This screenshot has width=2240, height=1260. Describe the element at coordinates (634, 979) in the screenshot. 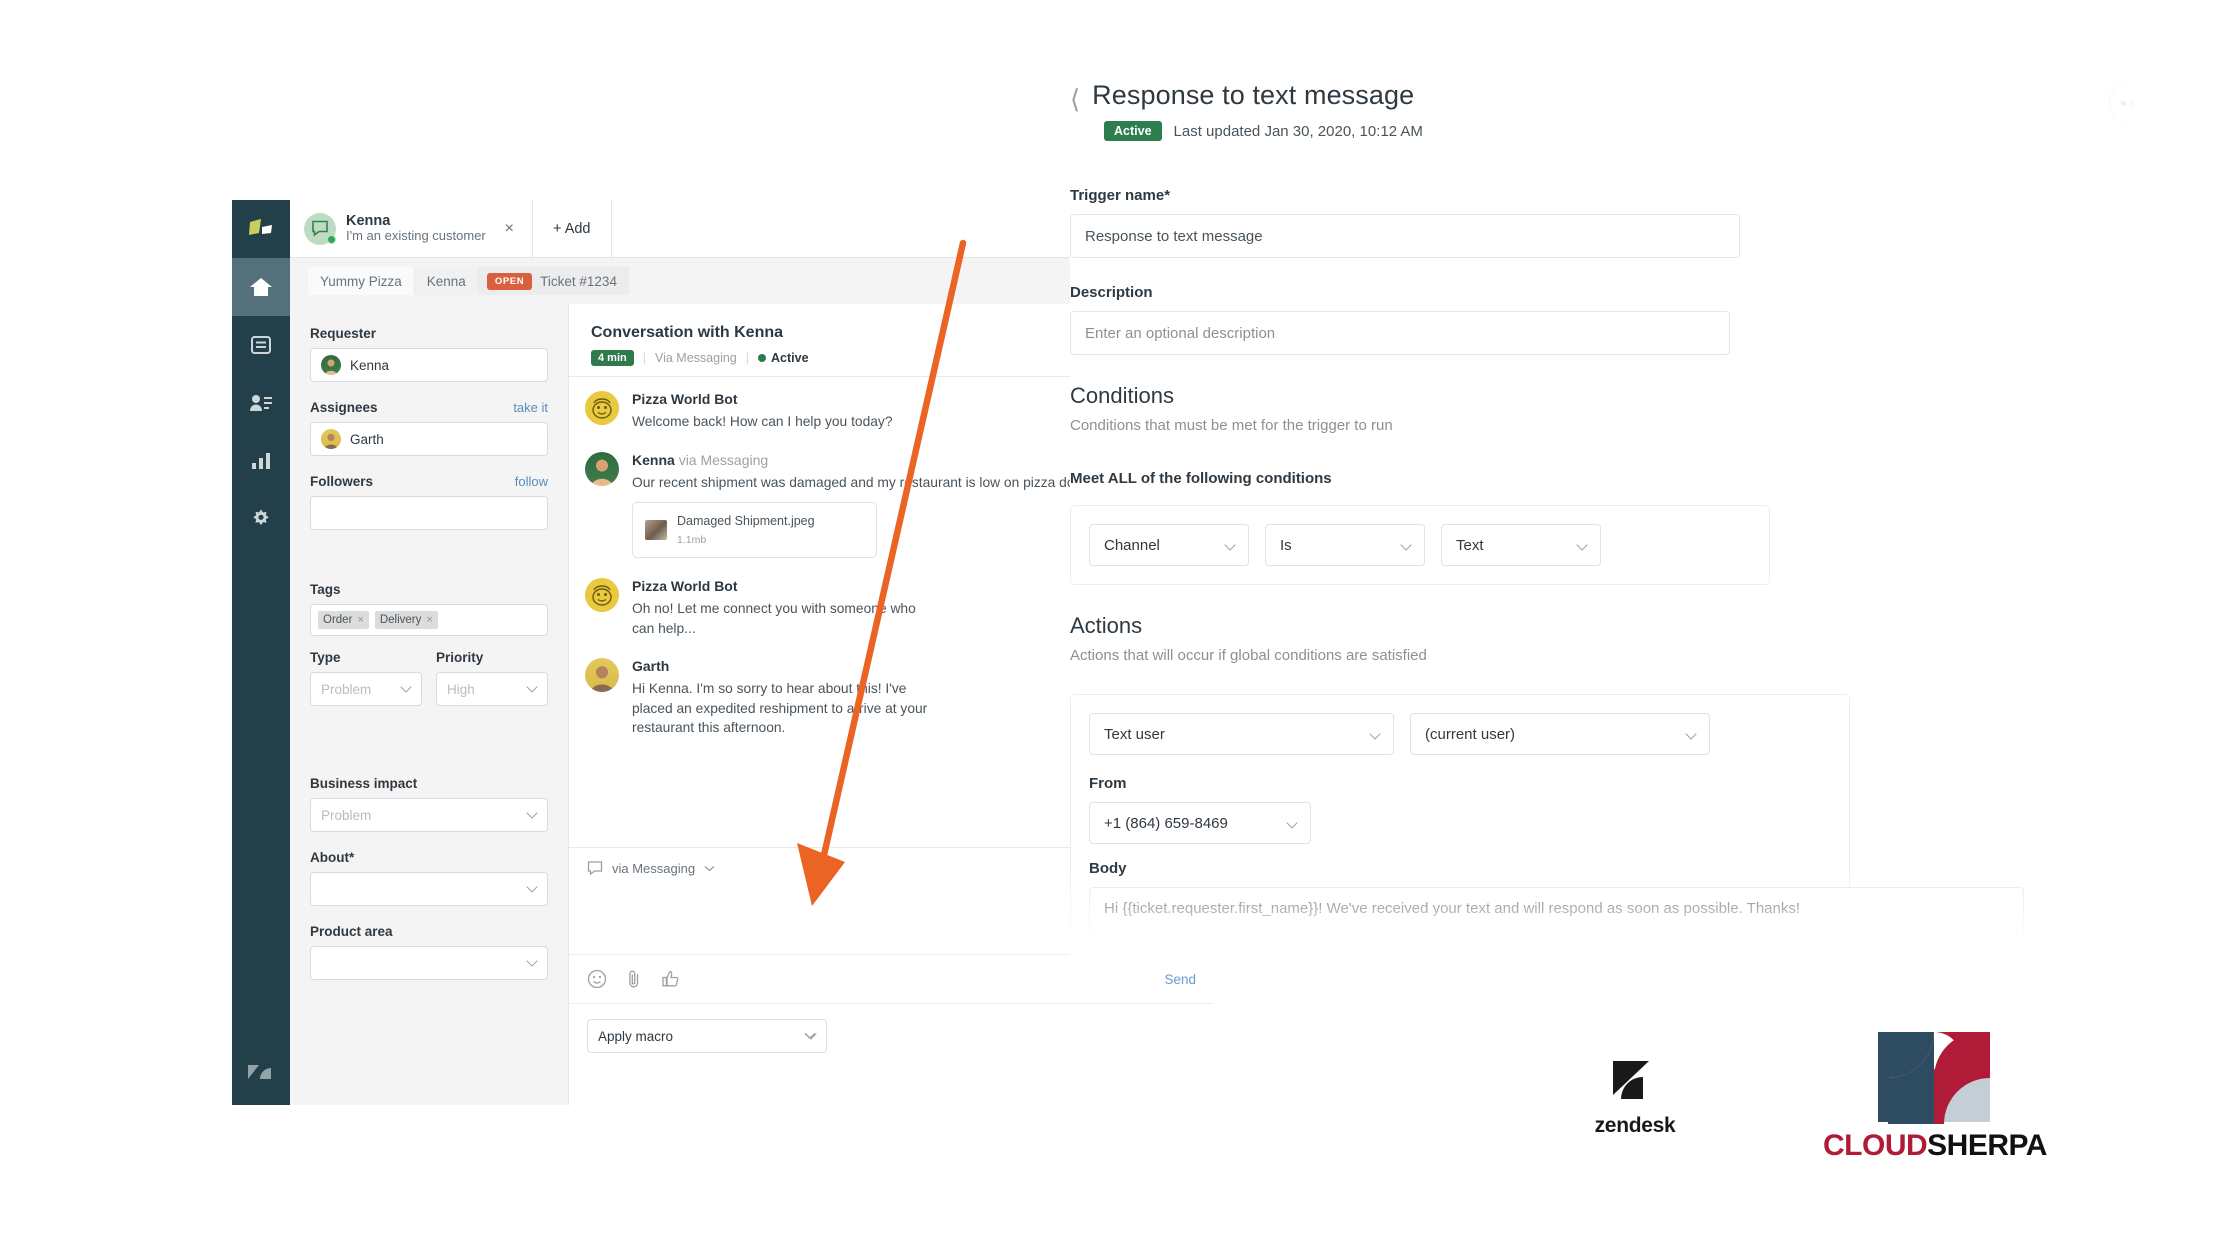

I see `paperclip-icon` at that location.